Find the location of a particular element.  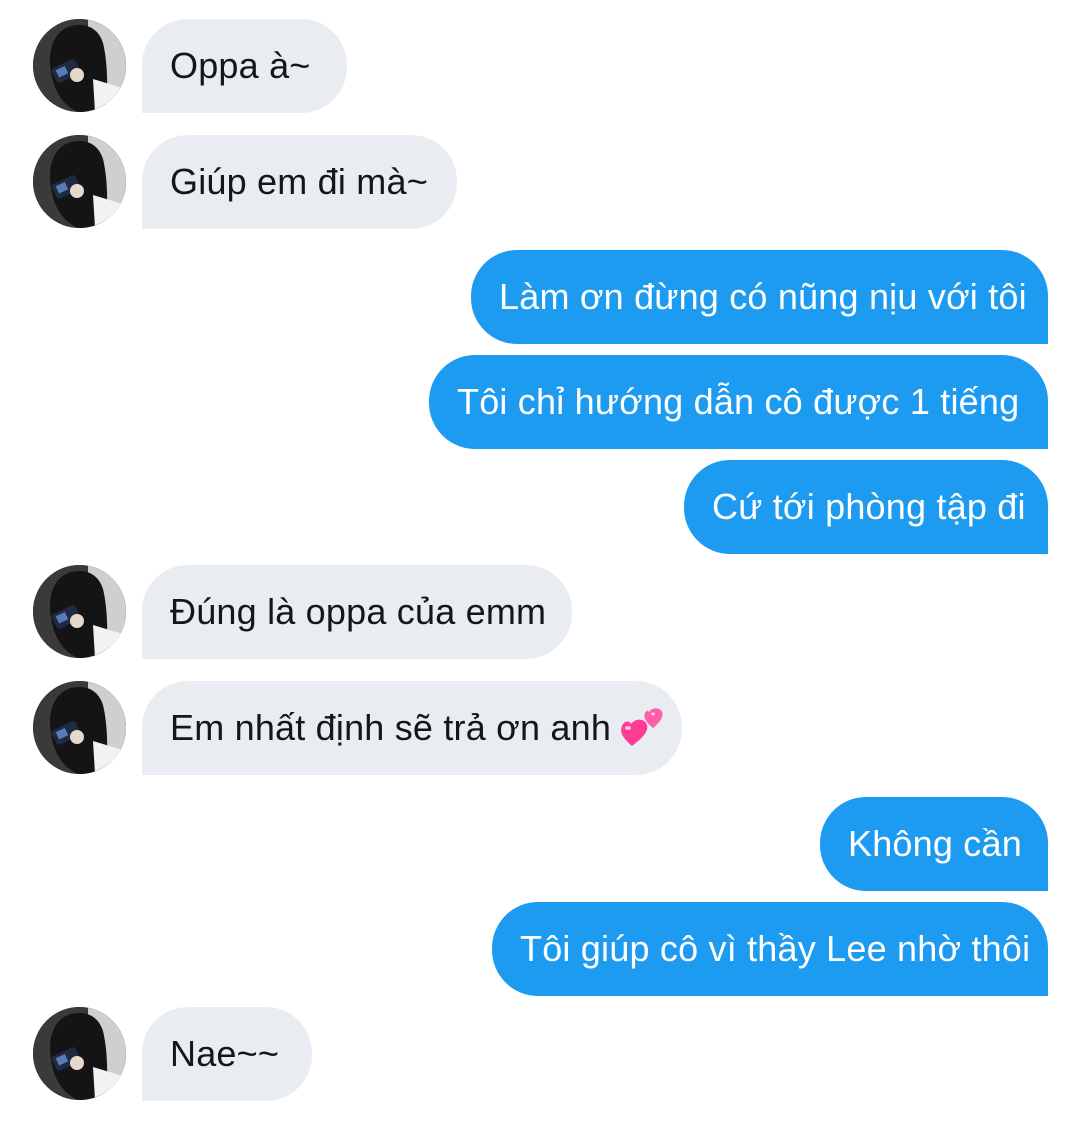

message-text: Không cần is located at coordinates (935, 843).